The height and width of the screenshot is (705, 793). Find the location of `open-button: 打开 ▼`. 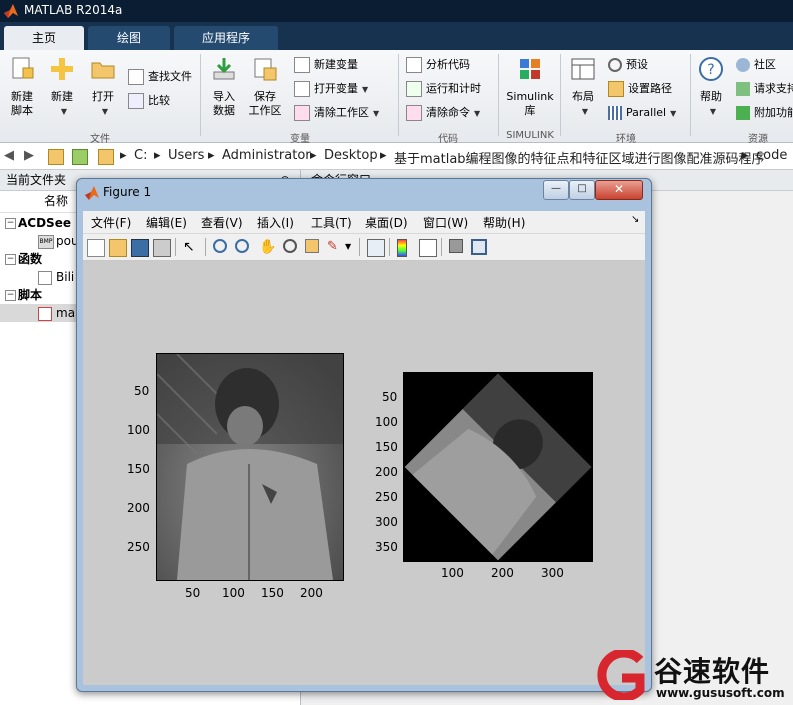

open-button: 打开 ▼ is located at coordinates (103, 87).